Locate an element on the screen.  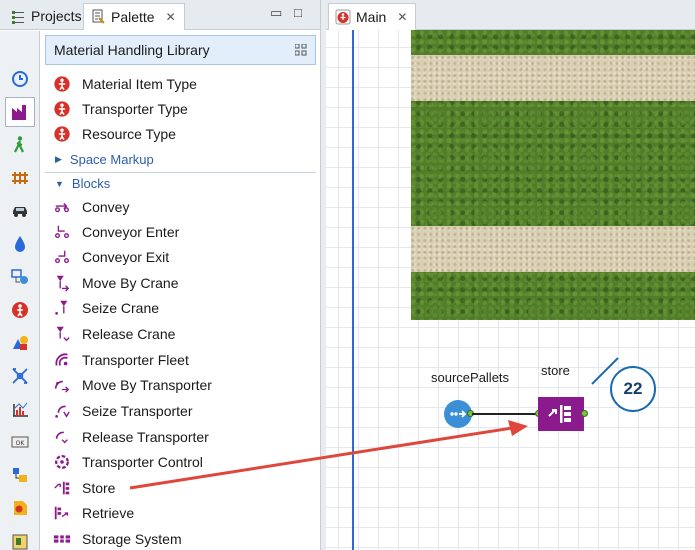
transporter-seize-icon is located at coordinates (62, 411).